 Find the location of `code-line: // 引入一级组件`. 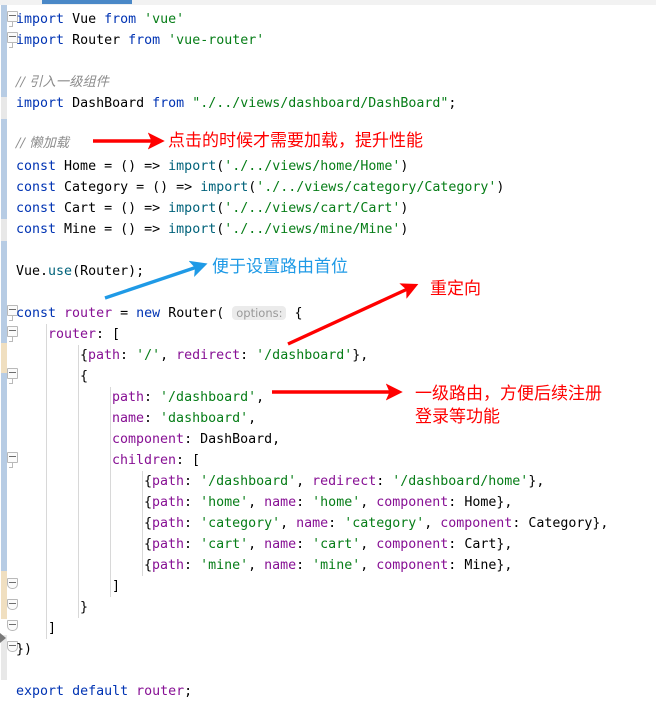

code-line: // 引入一级组件 is located at coordinates (62, 82).